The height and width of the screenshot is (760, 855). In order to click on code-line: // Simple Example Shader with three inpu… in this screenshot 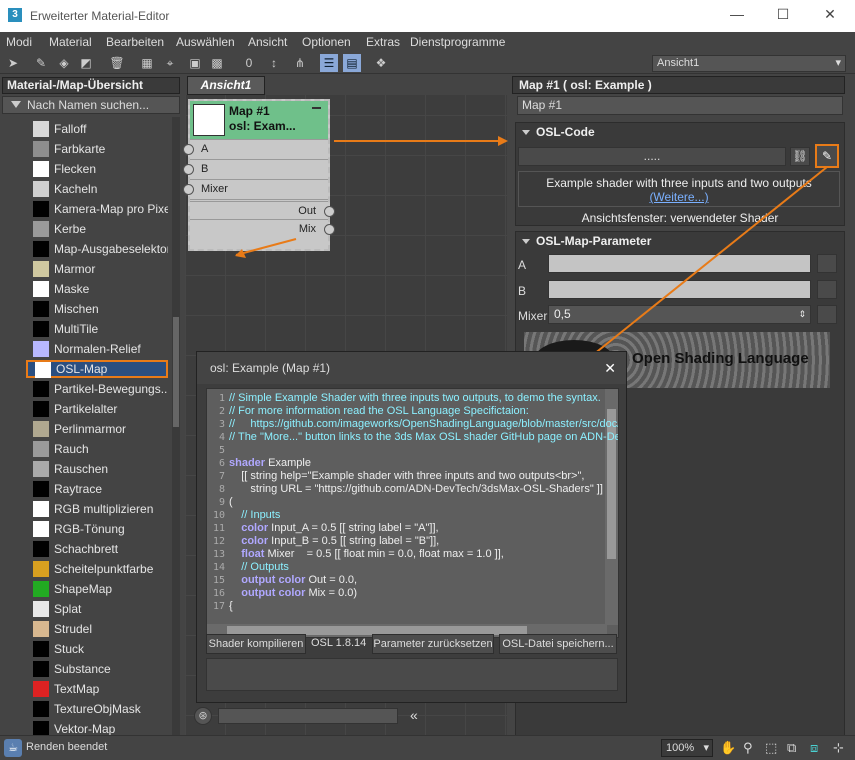, I will do `click(415, 398)`.